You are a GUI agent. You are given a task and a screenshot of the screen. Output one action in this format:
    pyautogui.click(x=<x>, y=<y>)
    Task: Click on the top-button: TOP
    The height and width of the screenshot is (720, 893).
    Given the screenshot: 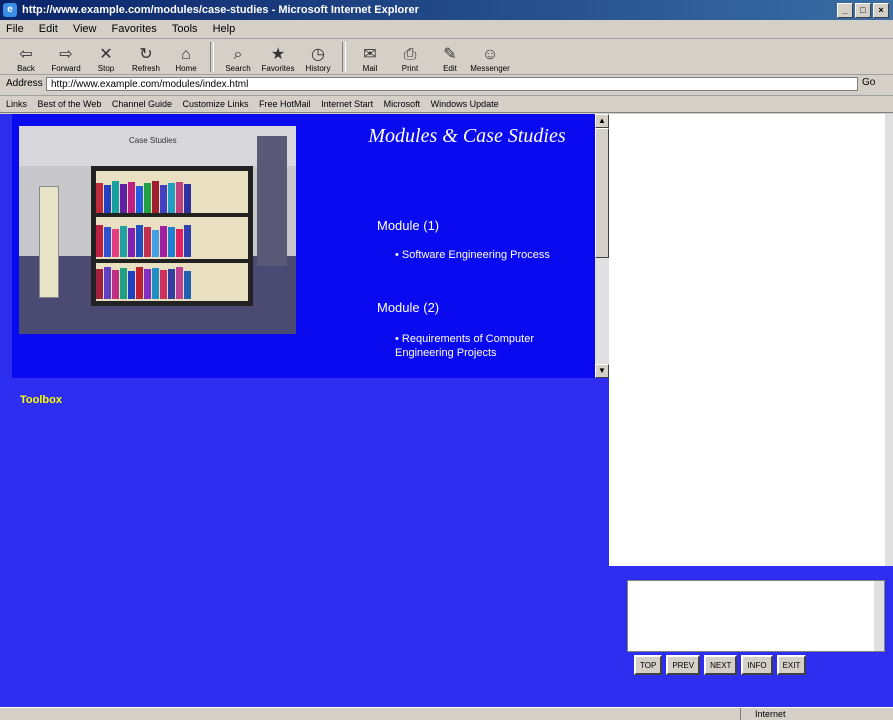 What is the action you would take?
    pyautogui.click(x=648, y=665)
    